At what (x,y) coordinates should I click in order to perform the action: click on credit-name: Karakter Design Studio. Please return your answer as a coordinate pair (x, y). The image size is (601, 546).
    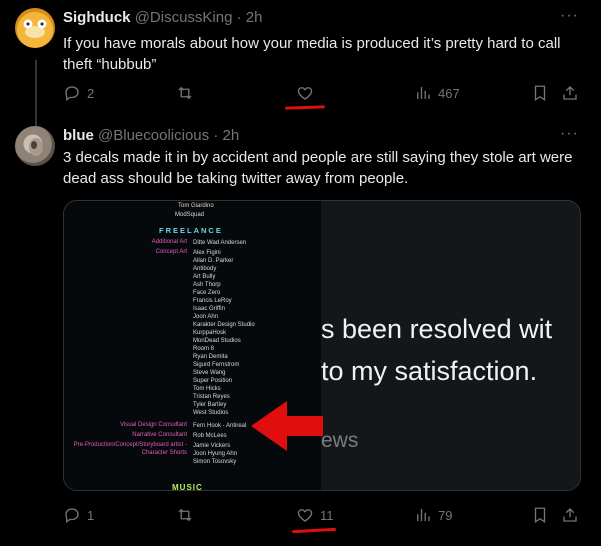
    Looking at the image, I should click on (224, 325).